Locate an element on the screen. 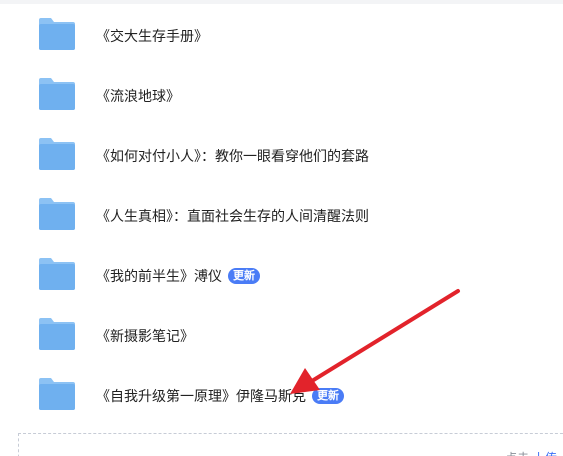 The height and width of the screenshot is (456, 563). upload-link: 上传 is located at coordinates (545, 453).